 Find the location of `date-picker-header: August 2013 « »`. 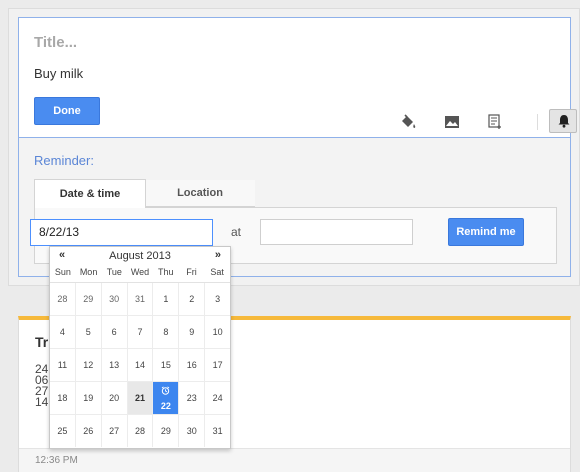

date-picker-header: August 2013 « » is located at coordinates (140, 256).